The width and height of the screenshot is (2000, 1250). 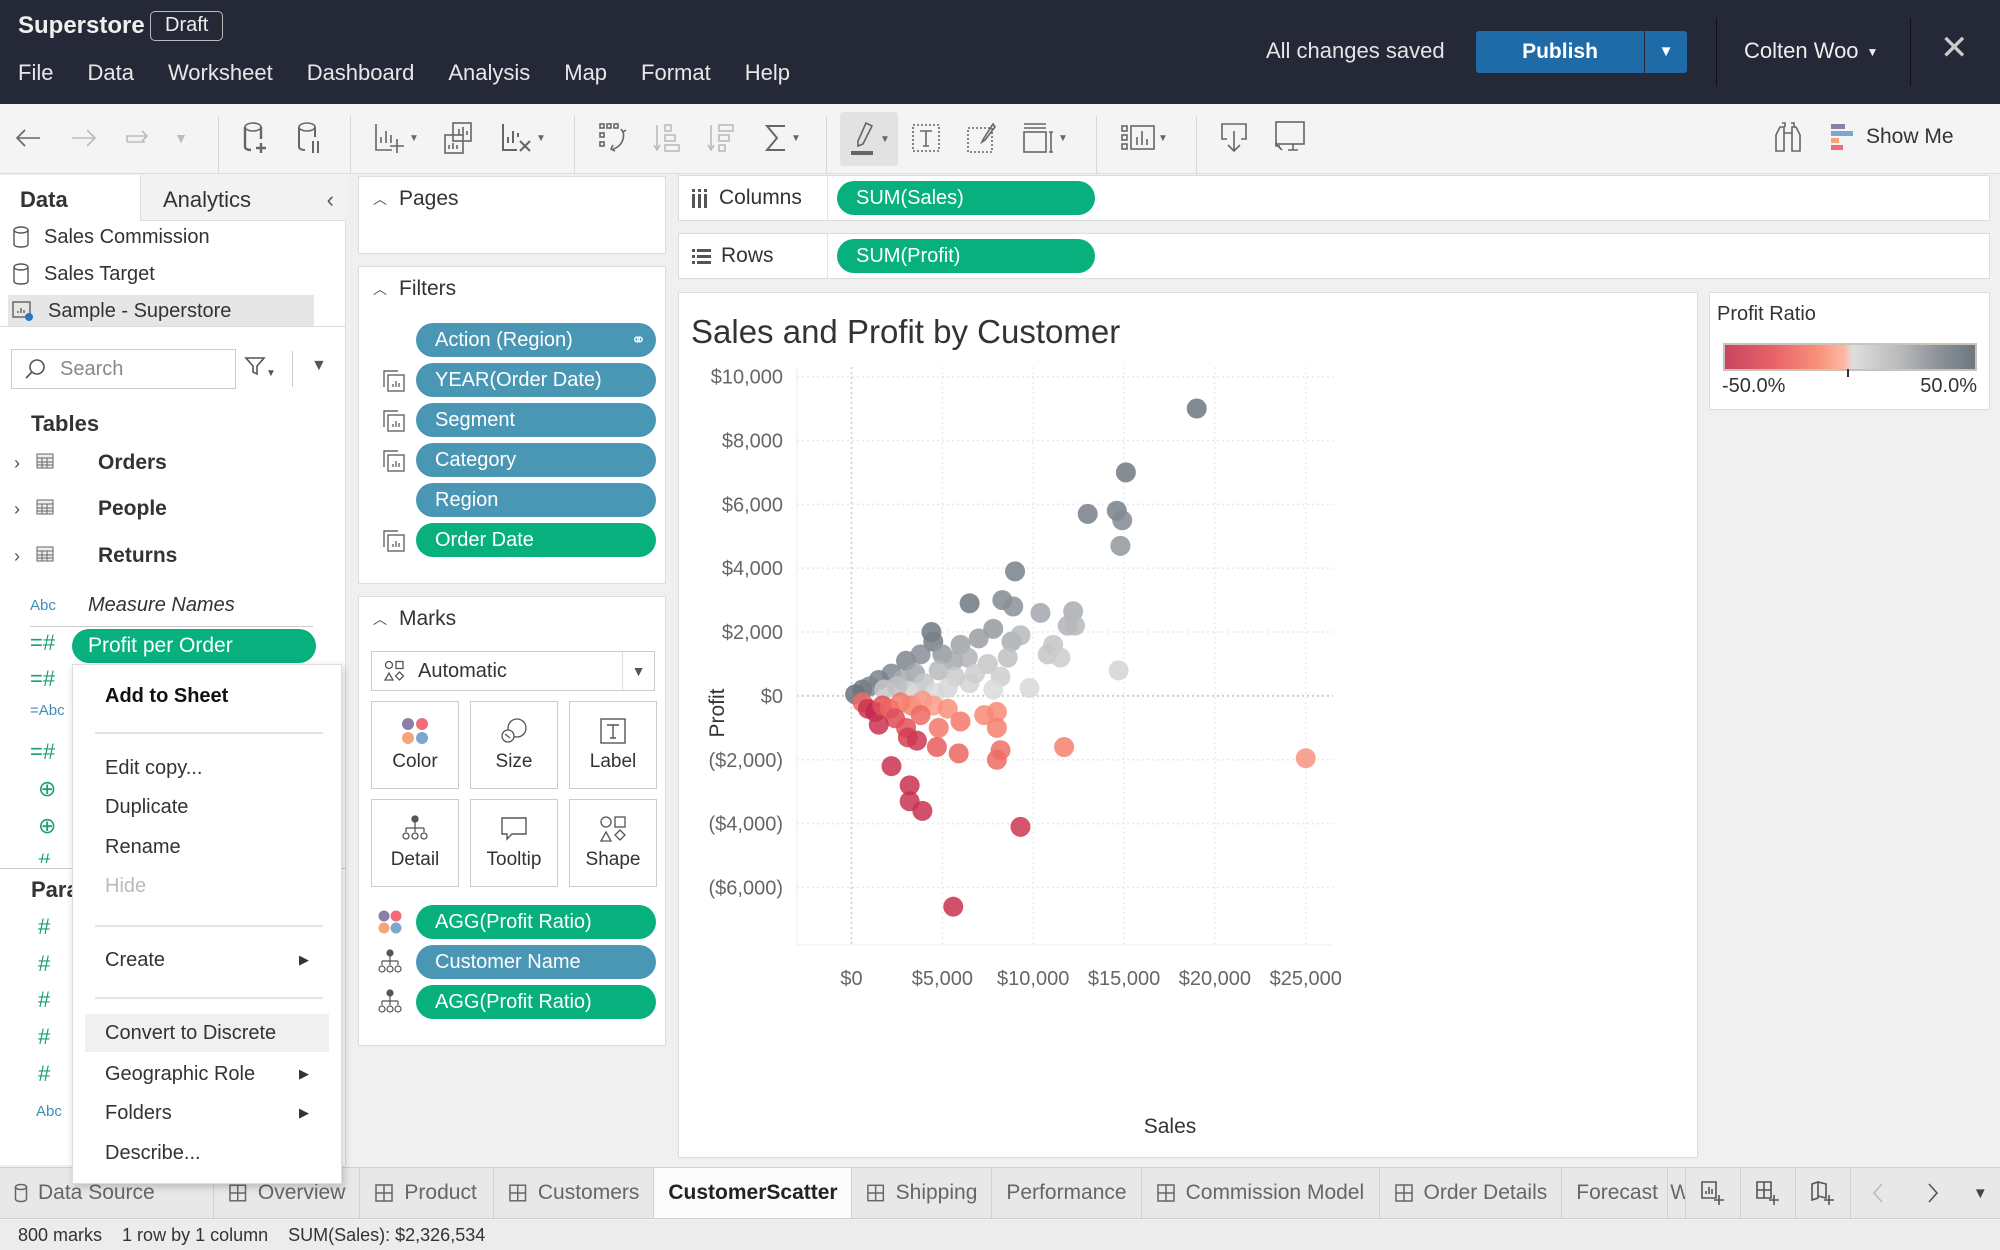 What do you see at coordinates (138, 138) in the screenshot?
I see `replay-animation-button` at bounding box center [138, 138].